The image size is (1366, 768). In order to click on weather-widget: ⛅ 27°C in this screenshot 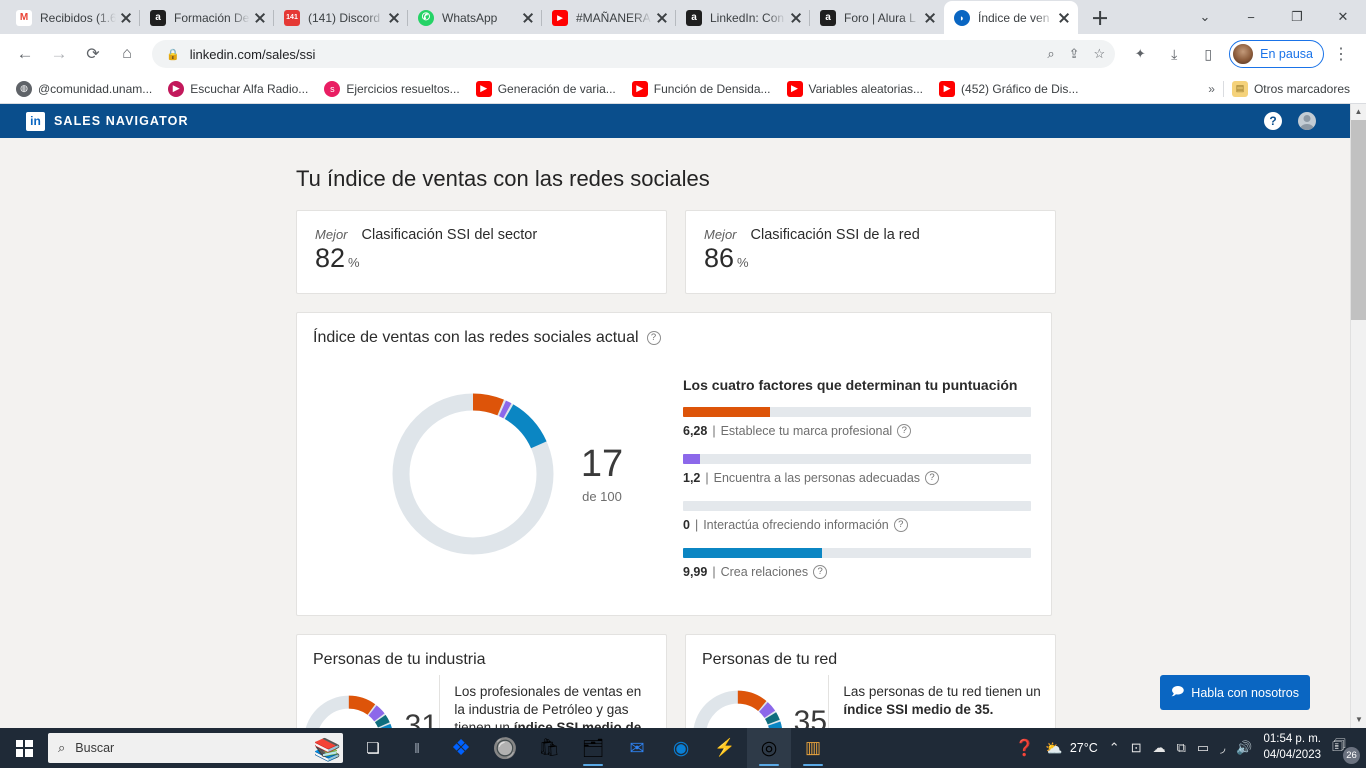, I will do `click(1071, 748)`.